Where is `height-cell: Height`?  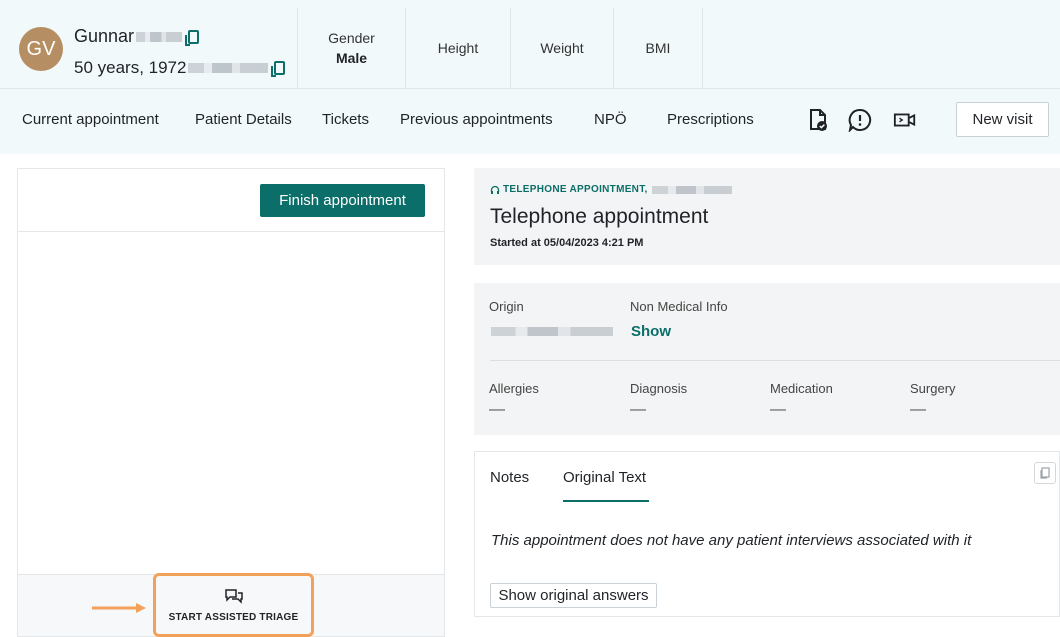
height-cell: Height is located at coordinates (458, 48).